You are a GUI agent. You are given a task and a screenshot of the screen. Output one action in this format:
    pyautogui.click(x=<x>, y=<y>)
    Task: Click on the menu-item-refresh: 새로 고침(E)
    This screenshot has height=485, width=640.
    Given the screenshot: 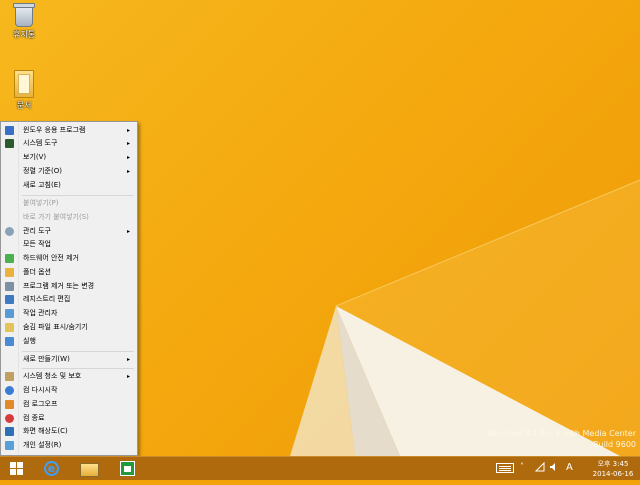 What is the action you would take?
    pyautogui.click(x=69, y=185)
    